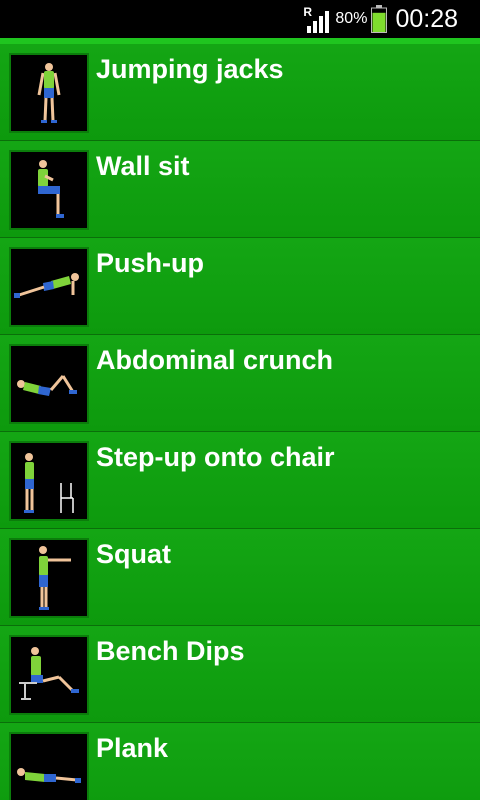  I want to click on push-up-figure-icon, so click(49, 287).